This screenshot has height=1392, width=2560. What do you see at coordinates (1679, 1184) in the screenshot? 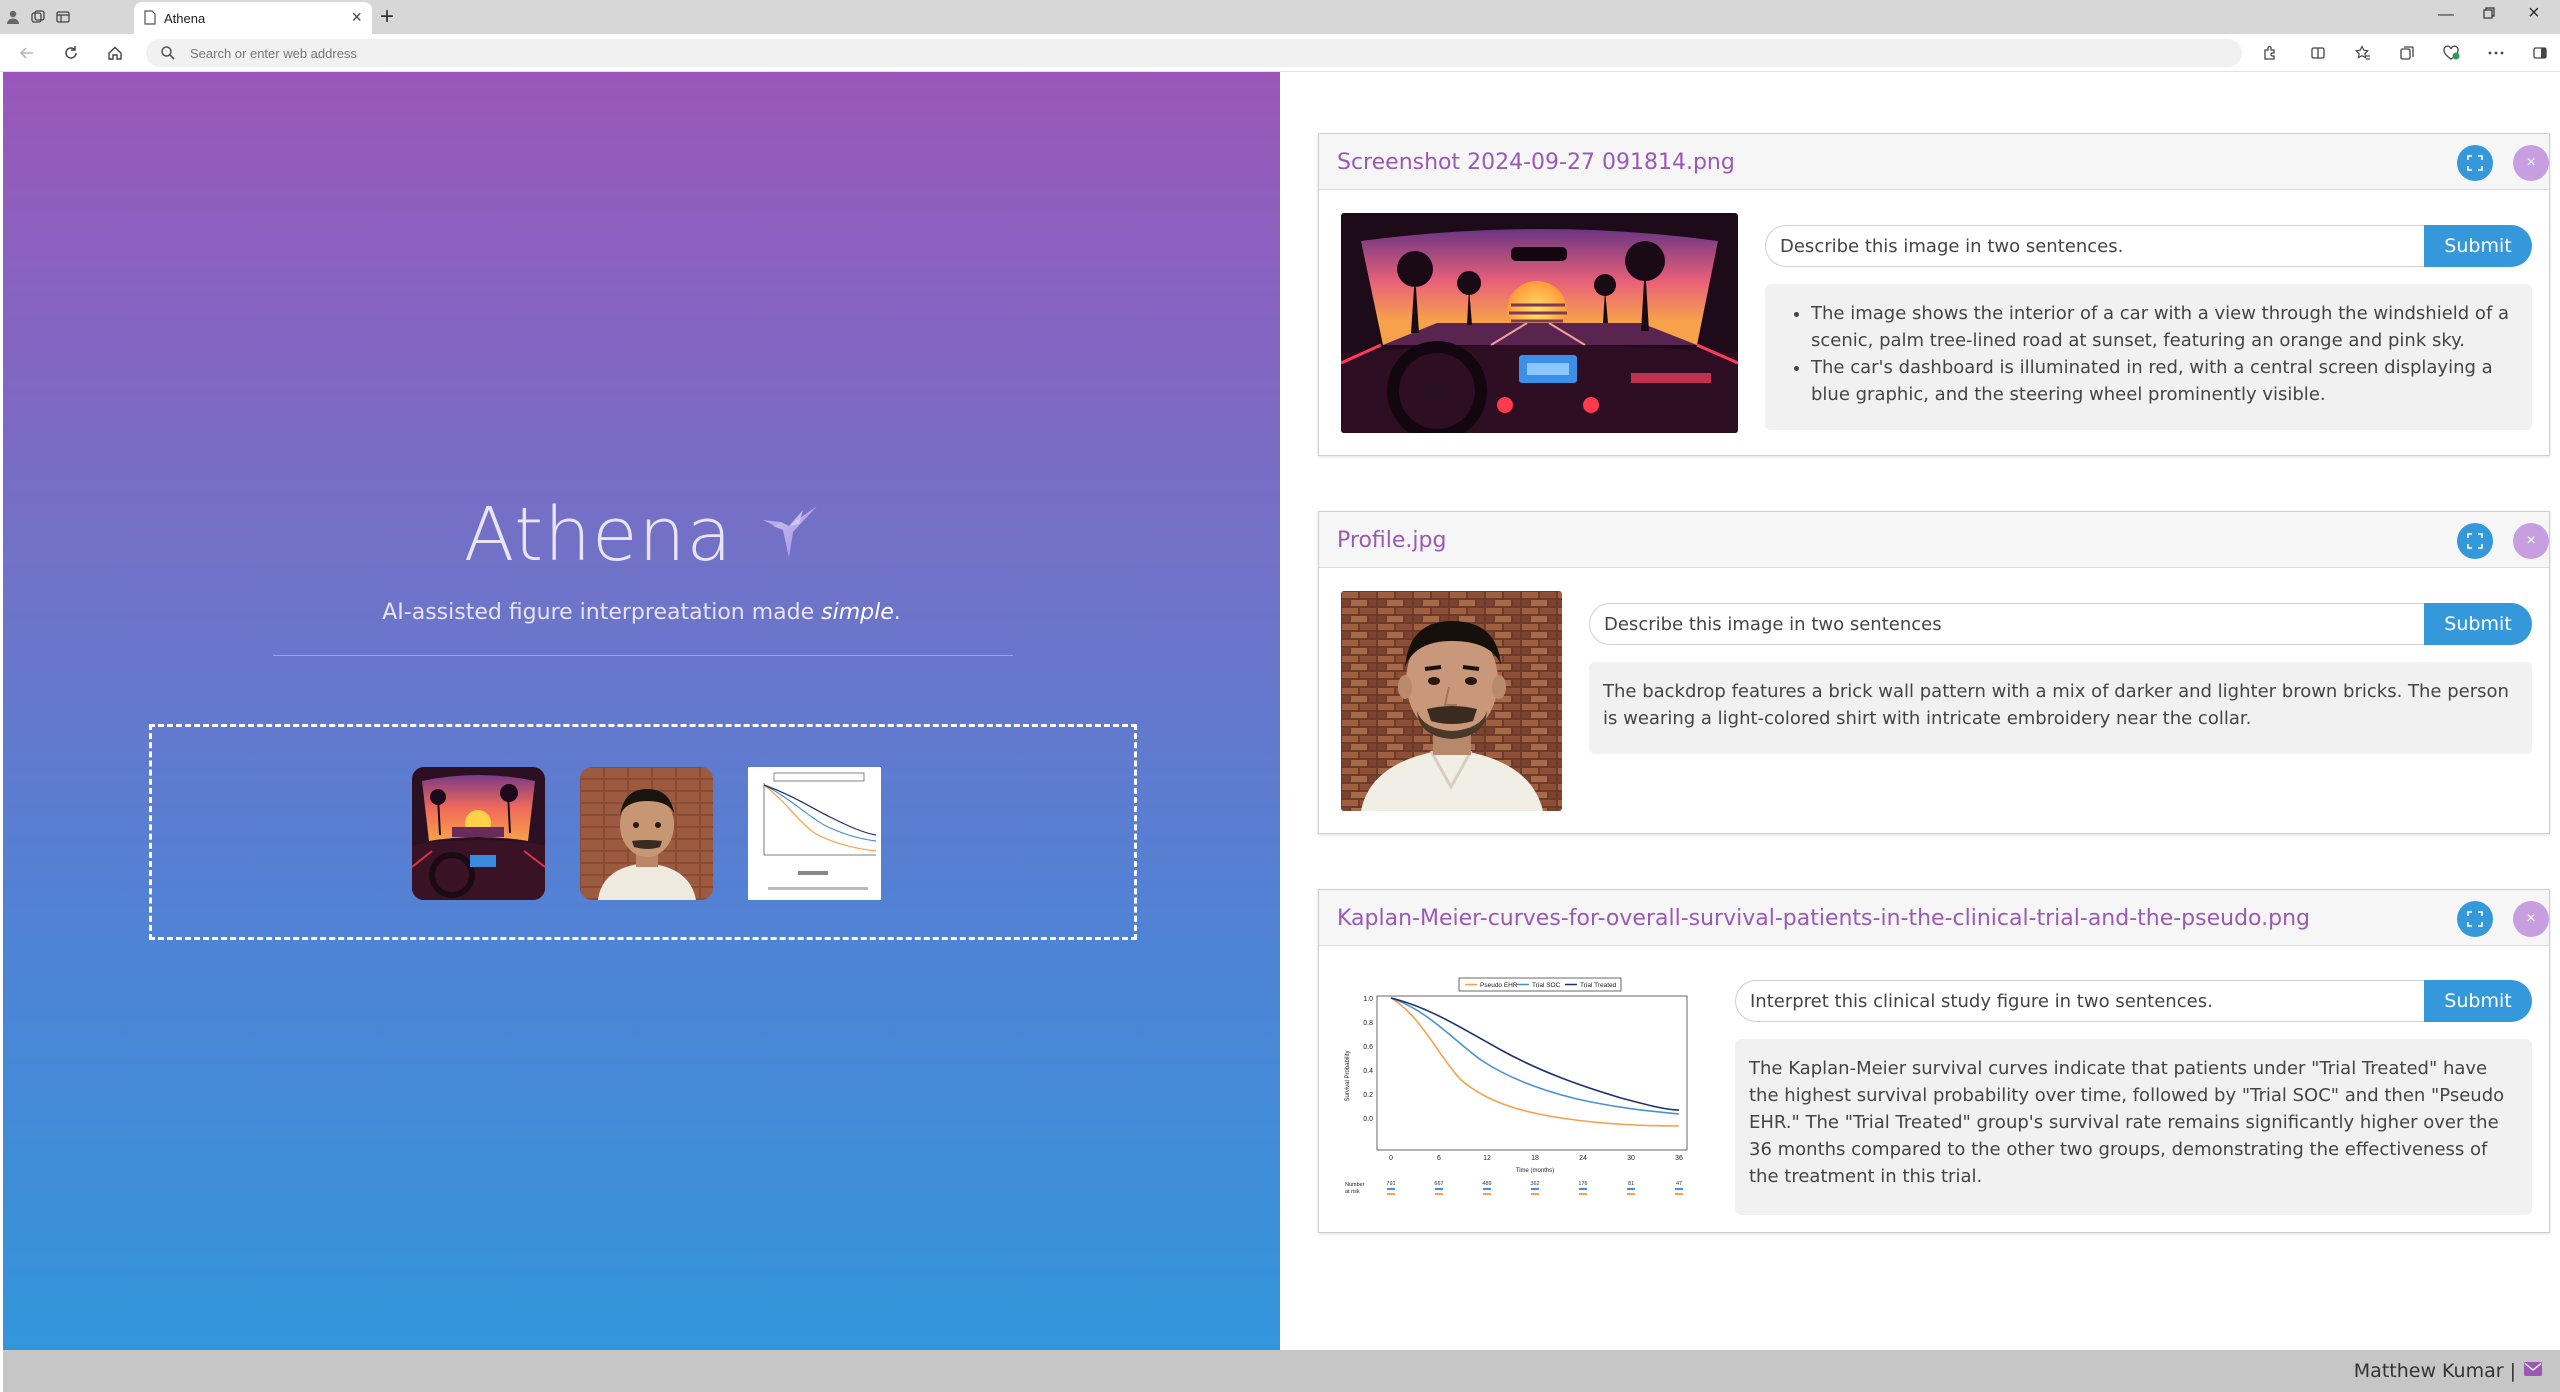
I see `risk-count: 47` at bounding box center [1679, 1184].